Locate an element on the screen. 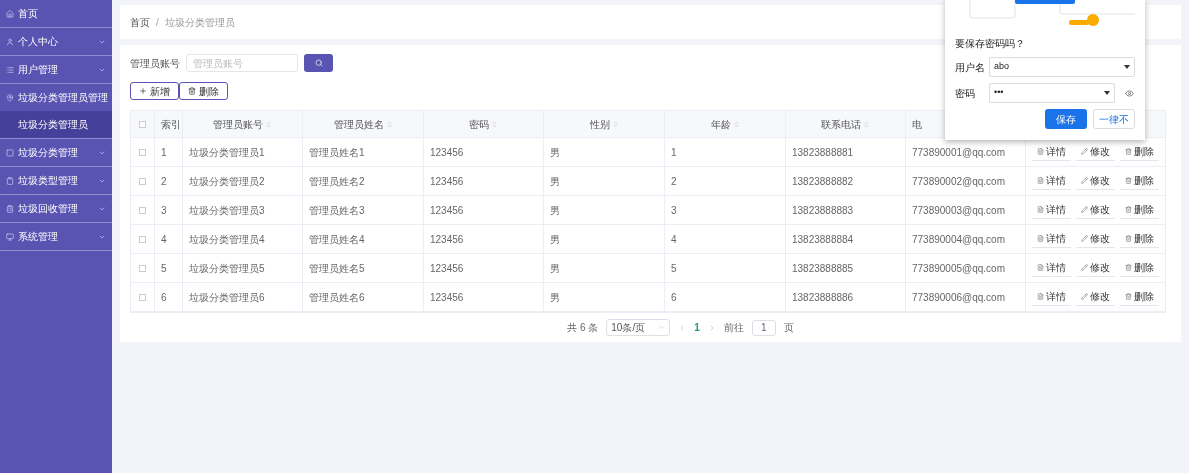 This screenshot has width=1189, height=473. sidebar-item: 用户管理 is located at coordinates (56, 69).